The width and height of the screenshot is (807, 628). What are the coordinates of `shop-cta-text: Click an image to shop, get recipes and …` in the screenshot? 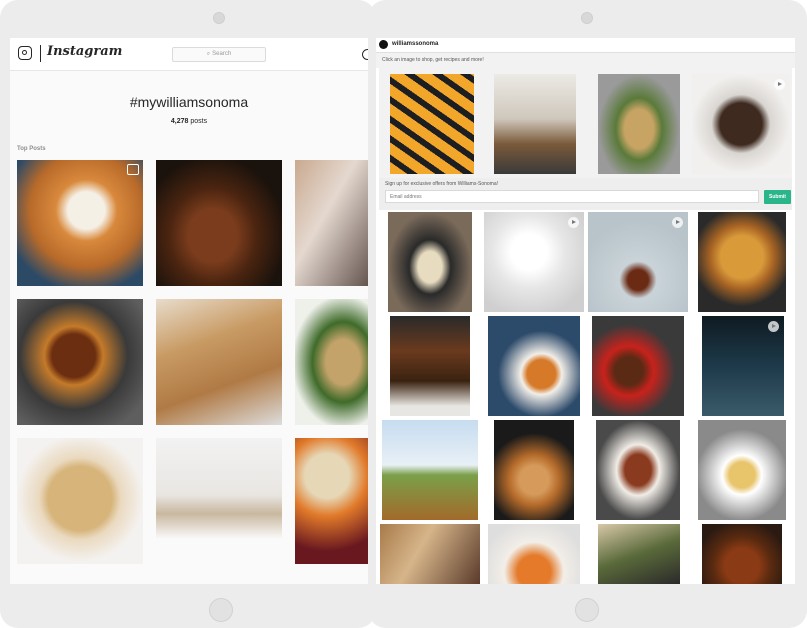 It's located at (585, 60).